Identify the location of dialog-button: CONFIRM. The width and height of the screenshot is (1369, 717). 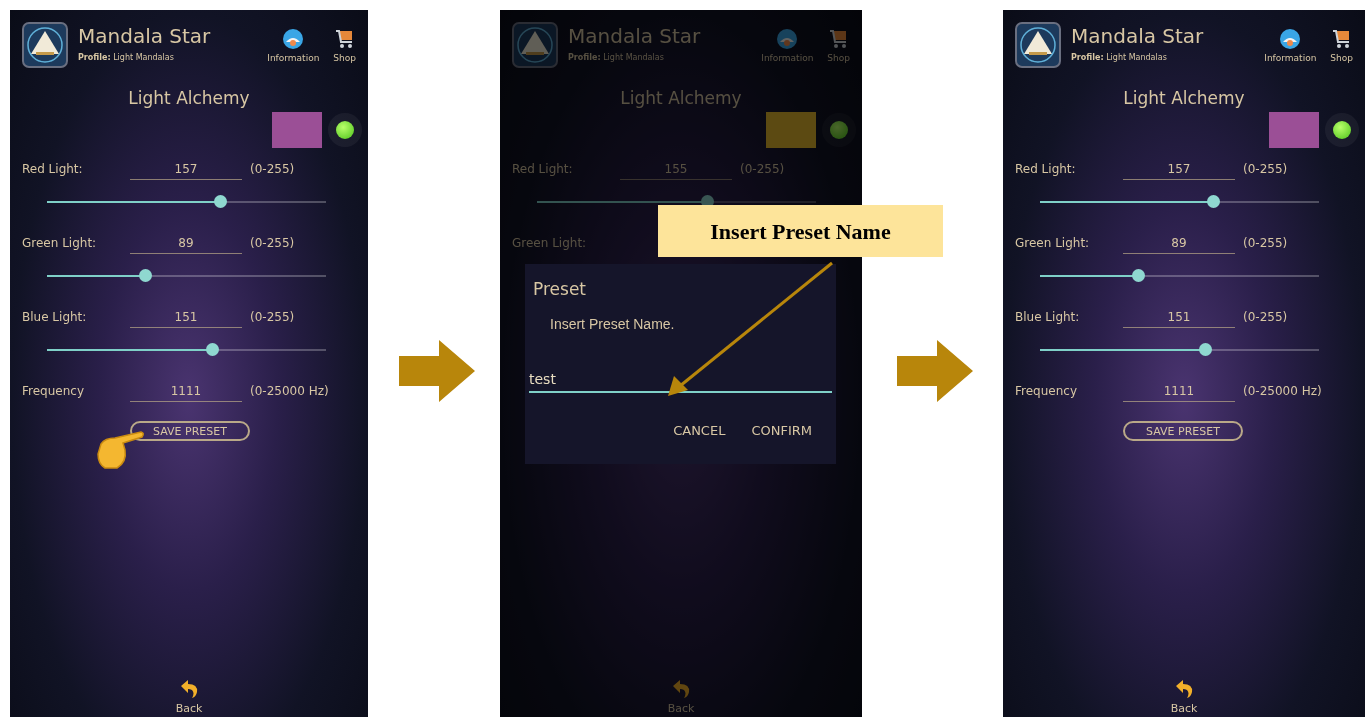
(781, 431).